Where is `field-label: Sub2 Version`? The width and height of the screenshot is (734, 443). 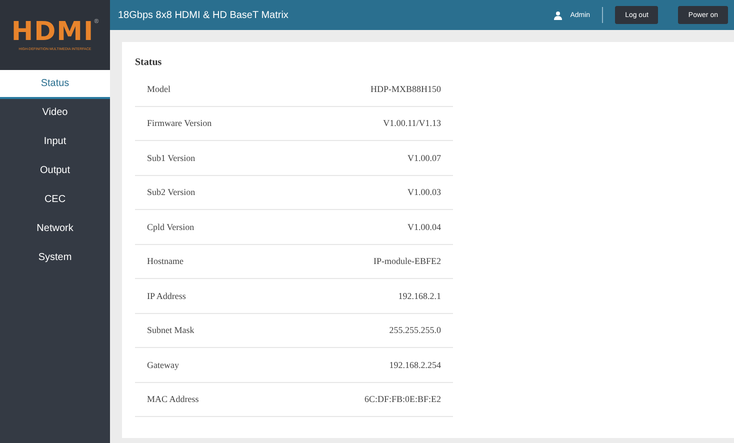
field-label: Sub2 Version is located at coordinates (171, 192).